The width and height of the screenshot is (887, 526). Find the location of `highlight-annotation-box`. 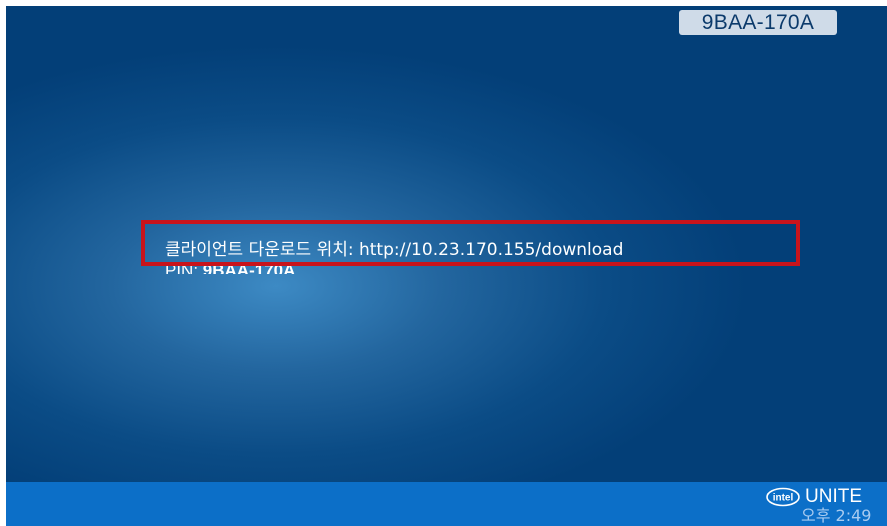

highlight-annotation-box is located at coordinates (470, 243).